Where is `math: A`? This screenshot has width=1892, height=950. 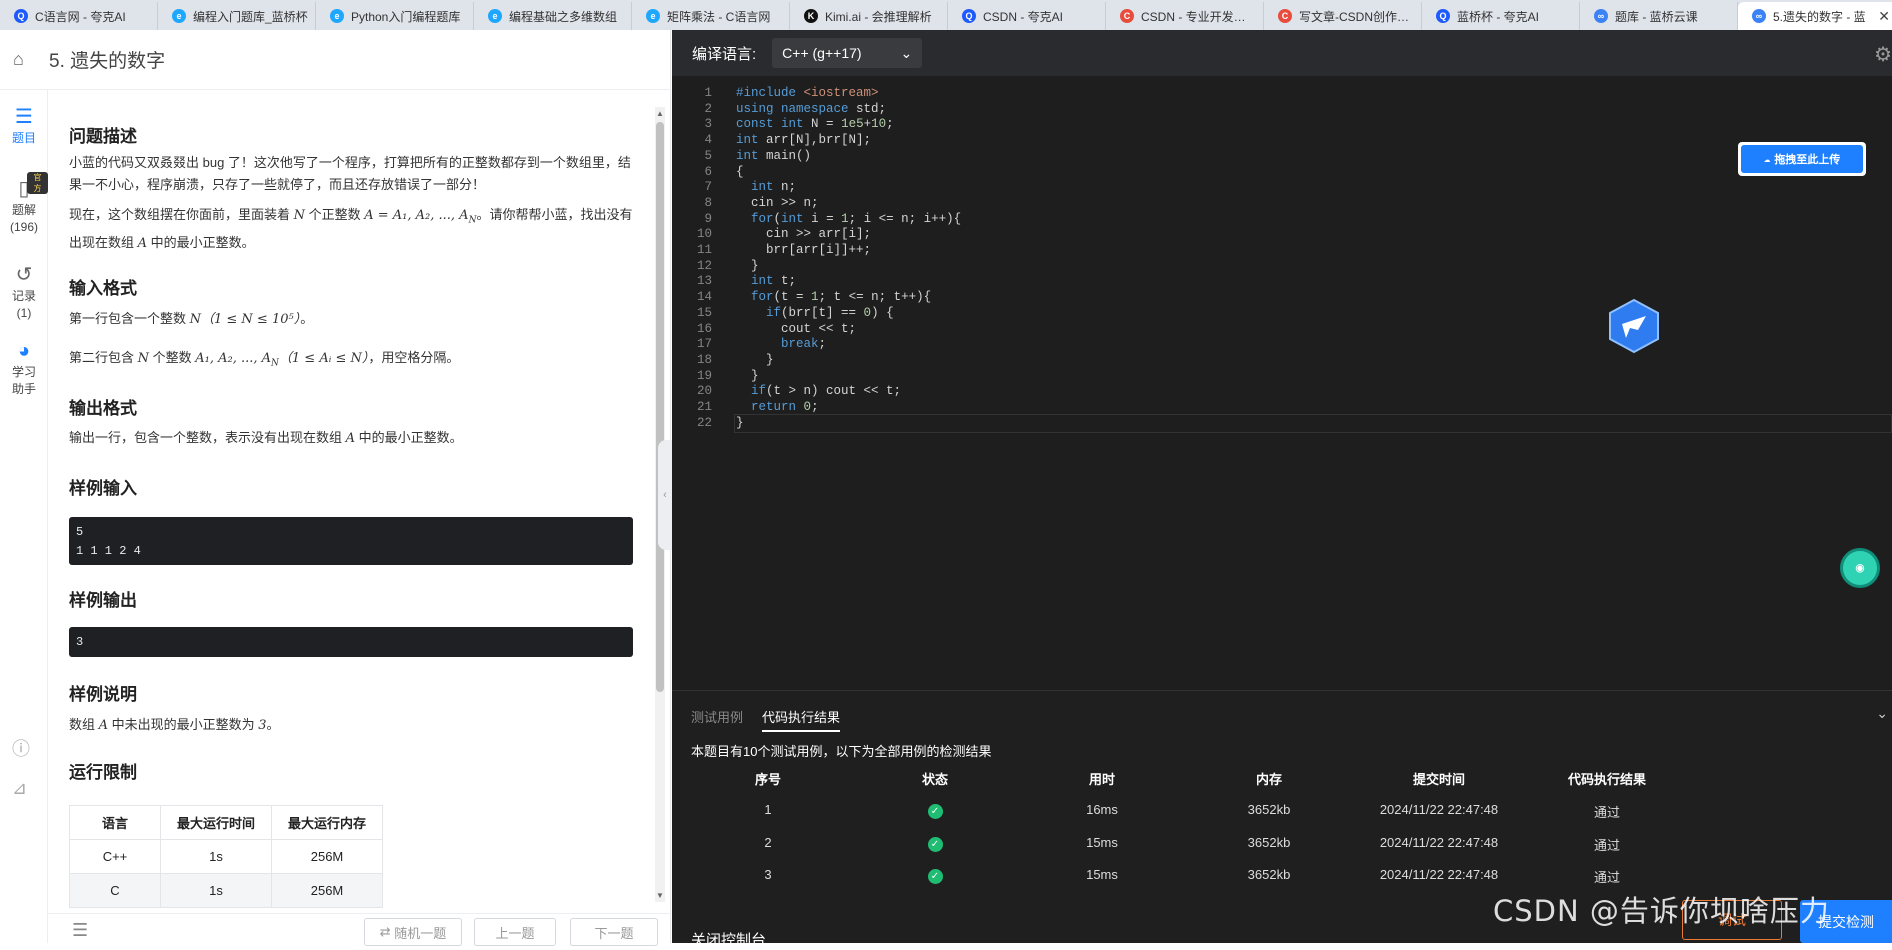
math: A is located at coordinates (350, 438).